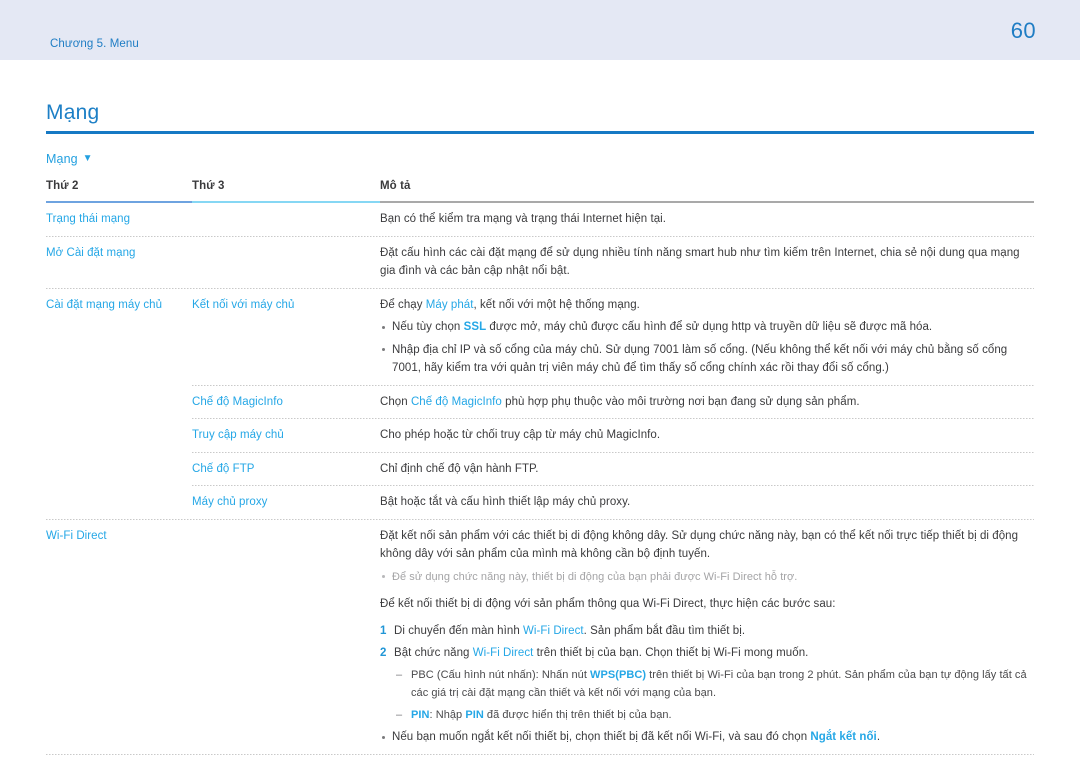  Describe the element at coordinates (474, 714) in the screenshot. I see `substep-keyword-2: PIN` at that location.